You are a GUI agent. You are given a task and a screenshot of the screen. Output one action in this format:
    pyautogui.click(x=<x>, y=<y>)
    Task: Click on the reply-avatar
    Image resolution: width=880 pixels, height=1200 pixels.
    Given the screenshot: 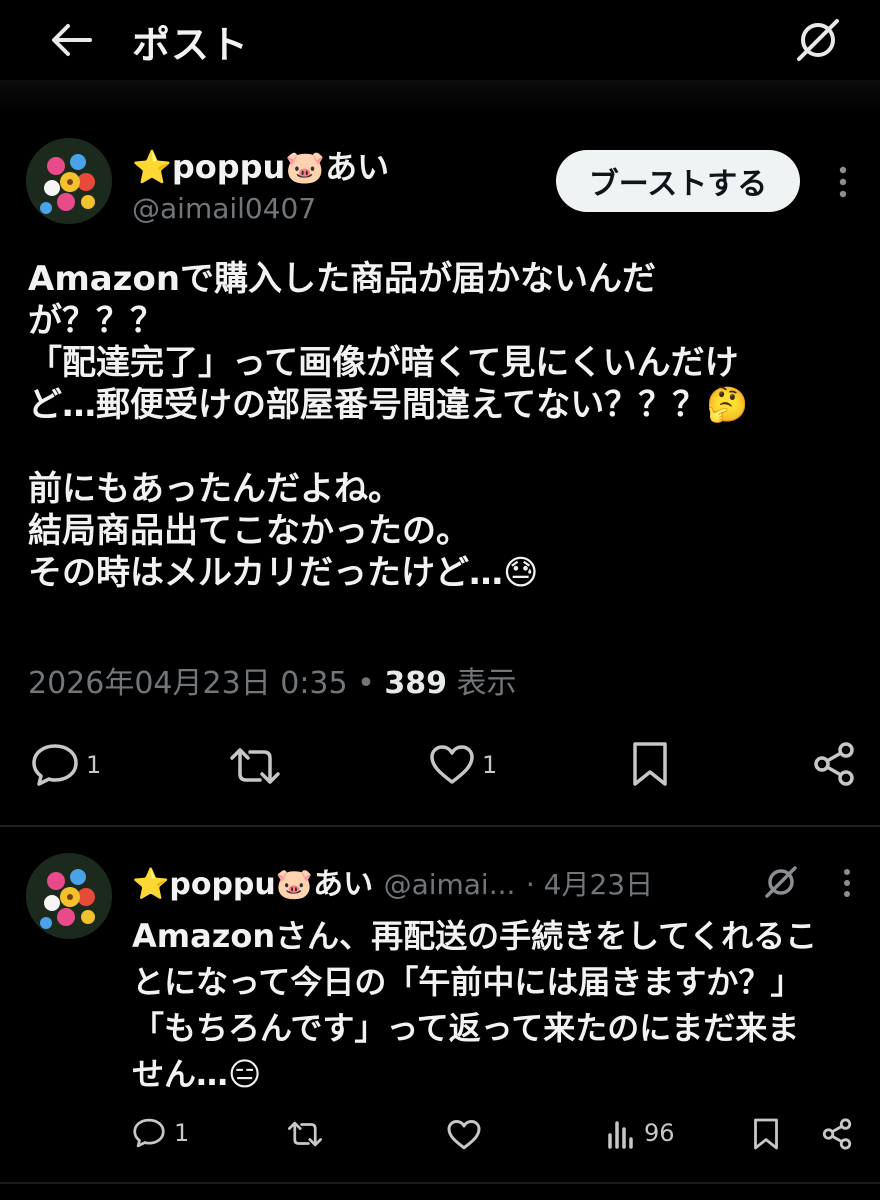 What is the action you would take?
    pyautogui.click(x=69, y=896)
    